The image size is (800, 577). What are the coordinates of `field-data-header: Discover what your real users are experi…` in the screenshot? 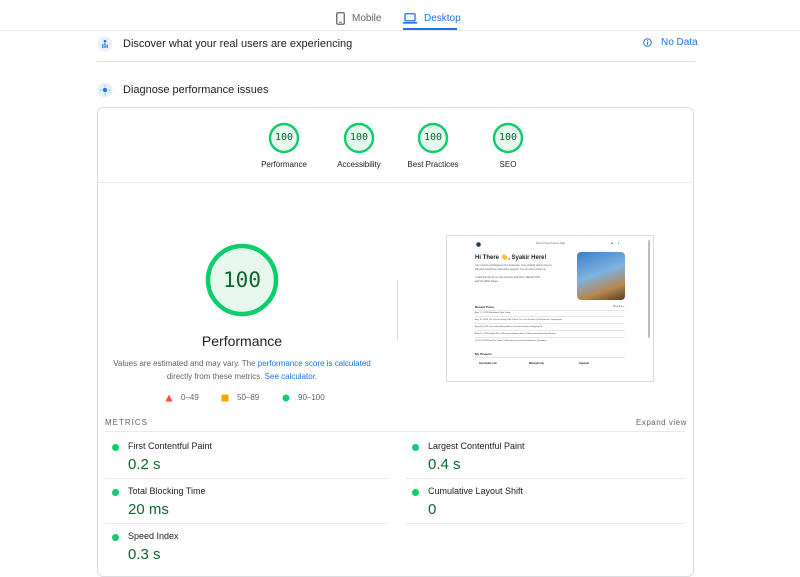 It's located at (396, 44).